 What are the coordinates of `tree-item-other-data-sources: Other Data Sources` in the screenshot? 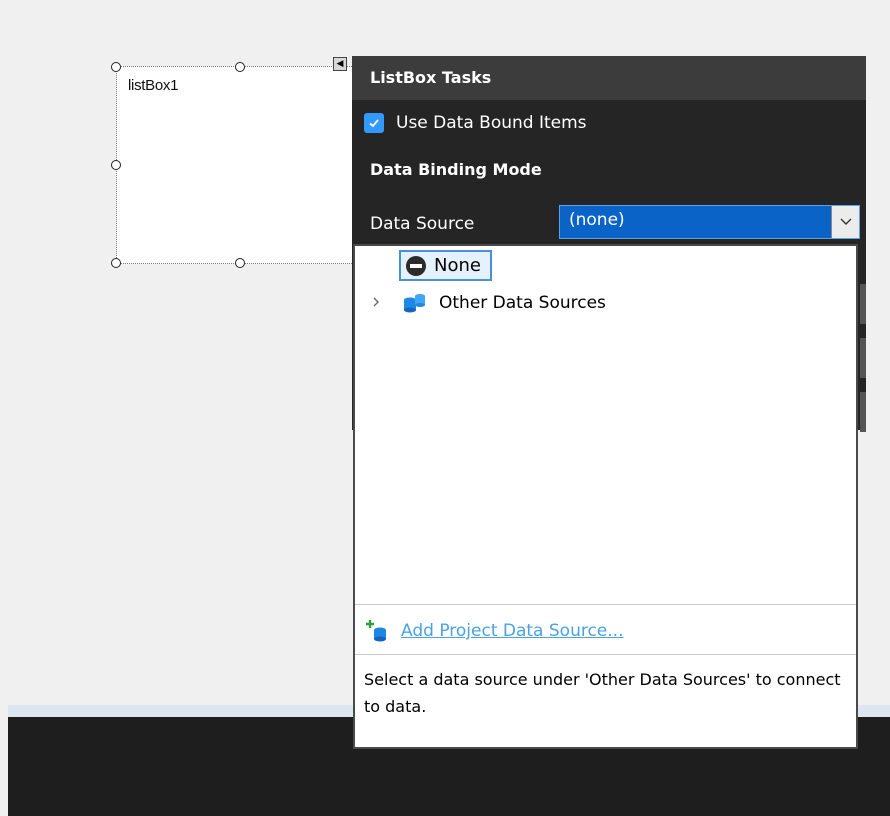 It's located at (488, 303).